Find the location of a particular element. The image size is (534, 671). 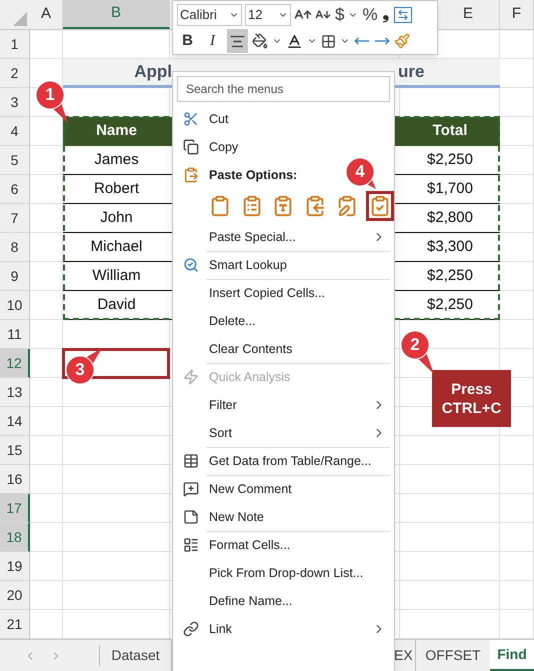

align-center-button is located at coordinates (237, 41).